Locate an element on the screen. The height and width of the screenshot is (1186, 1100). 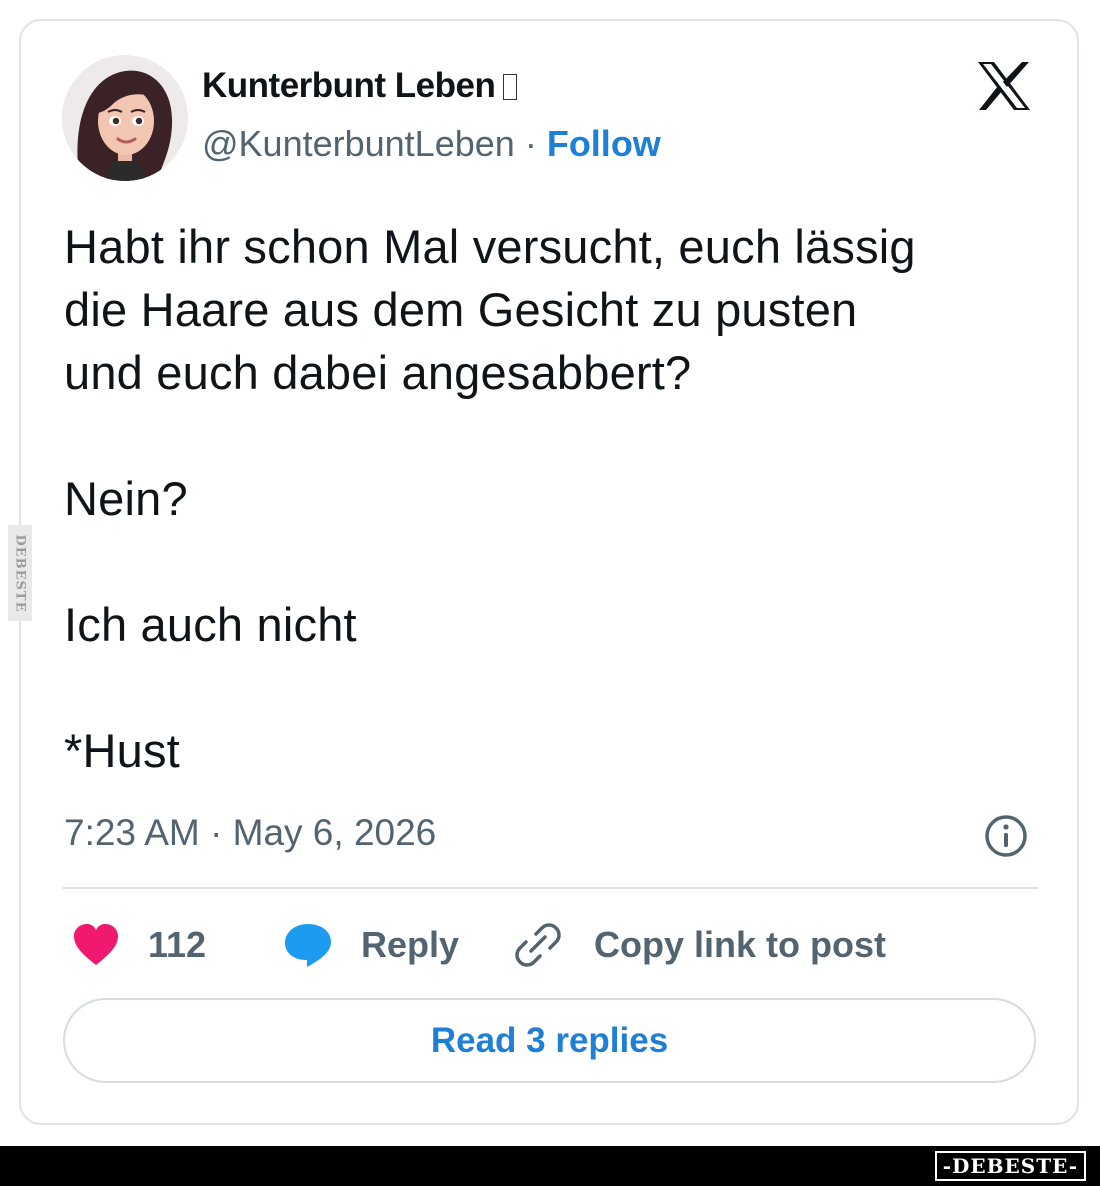
info-icon is located at coordinates (1006, 836).